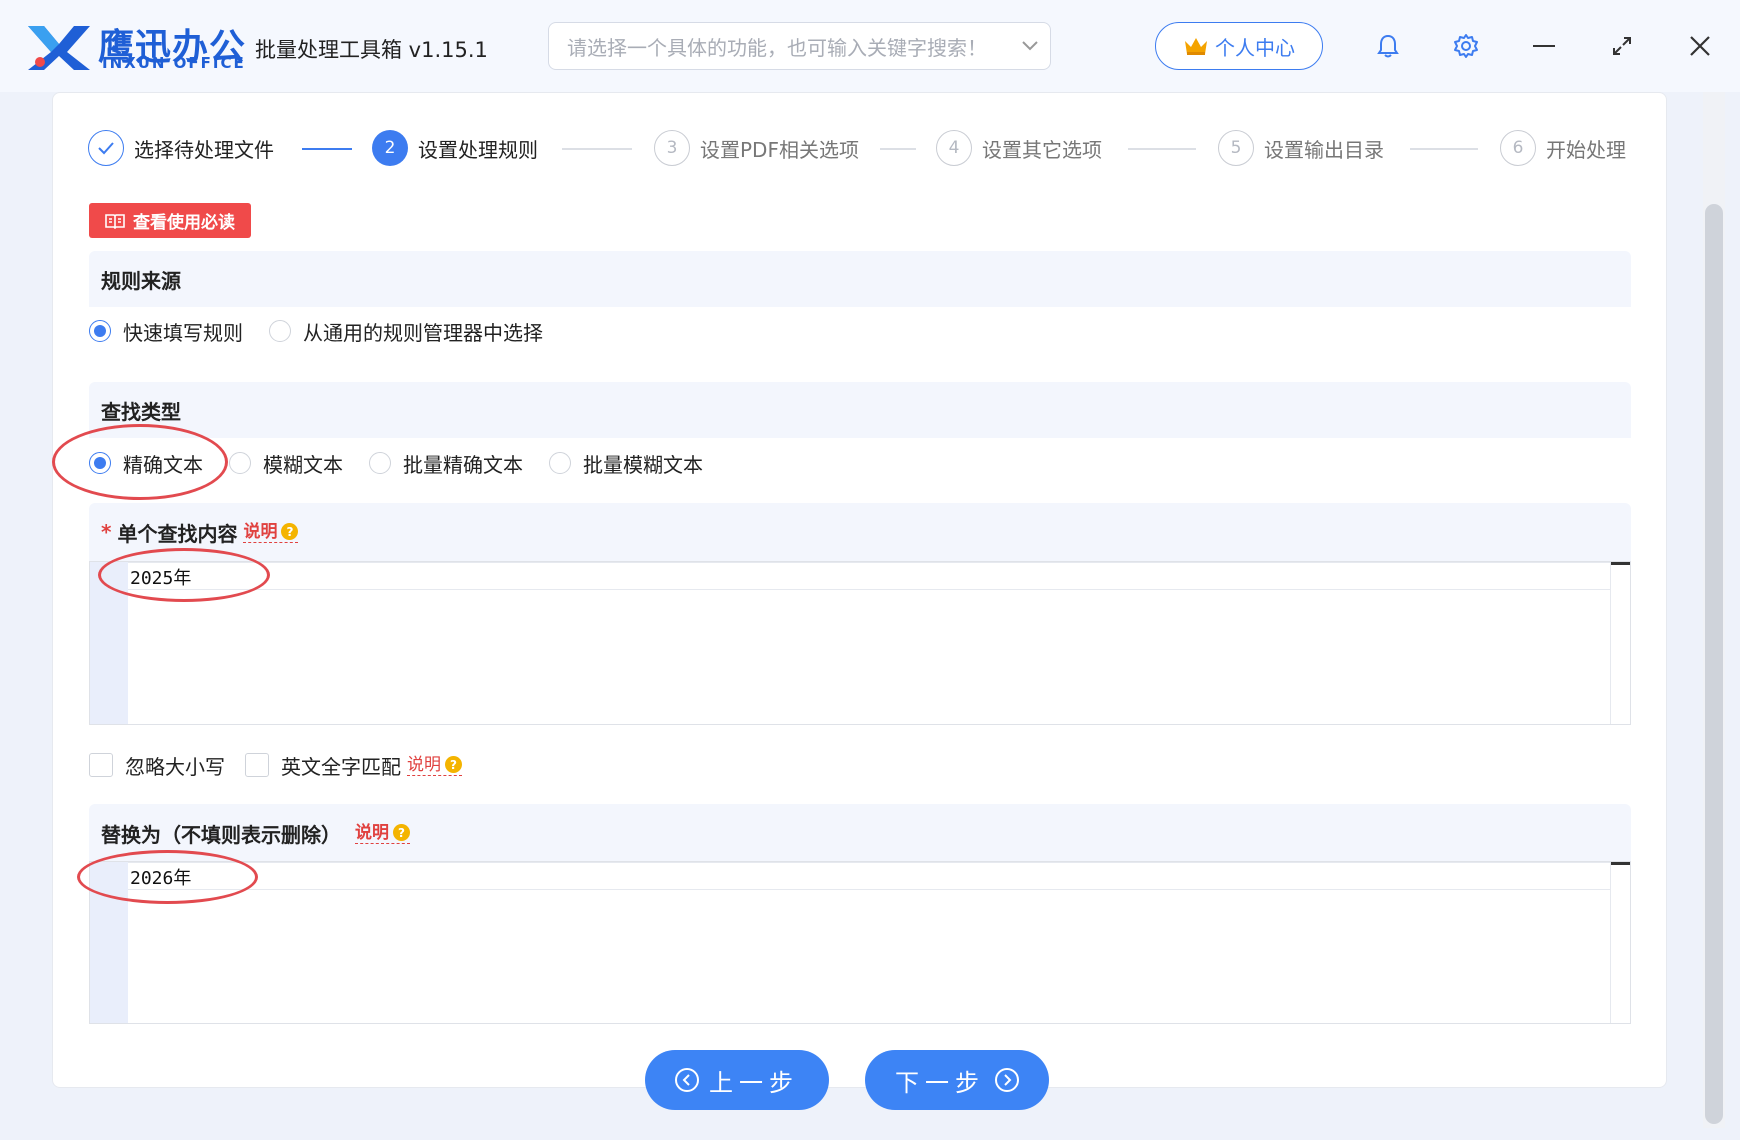  What do you see at coordinates (1196, 46) in the screenshot?
I see `crown-icon` at bounding box center [1196, 46].